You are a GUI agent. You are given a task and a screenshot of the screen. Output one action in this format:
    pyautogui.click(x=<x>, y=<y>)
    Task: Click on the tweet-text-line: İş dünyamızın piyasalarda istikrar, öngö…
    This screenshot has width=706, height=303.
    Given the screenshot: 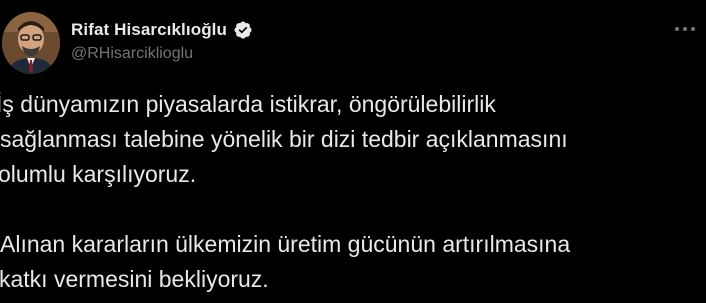 What is the action you would take?
    pyautogui.click(x=248, y=104)
    